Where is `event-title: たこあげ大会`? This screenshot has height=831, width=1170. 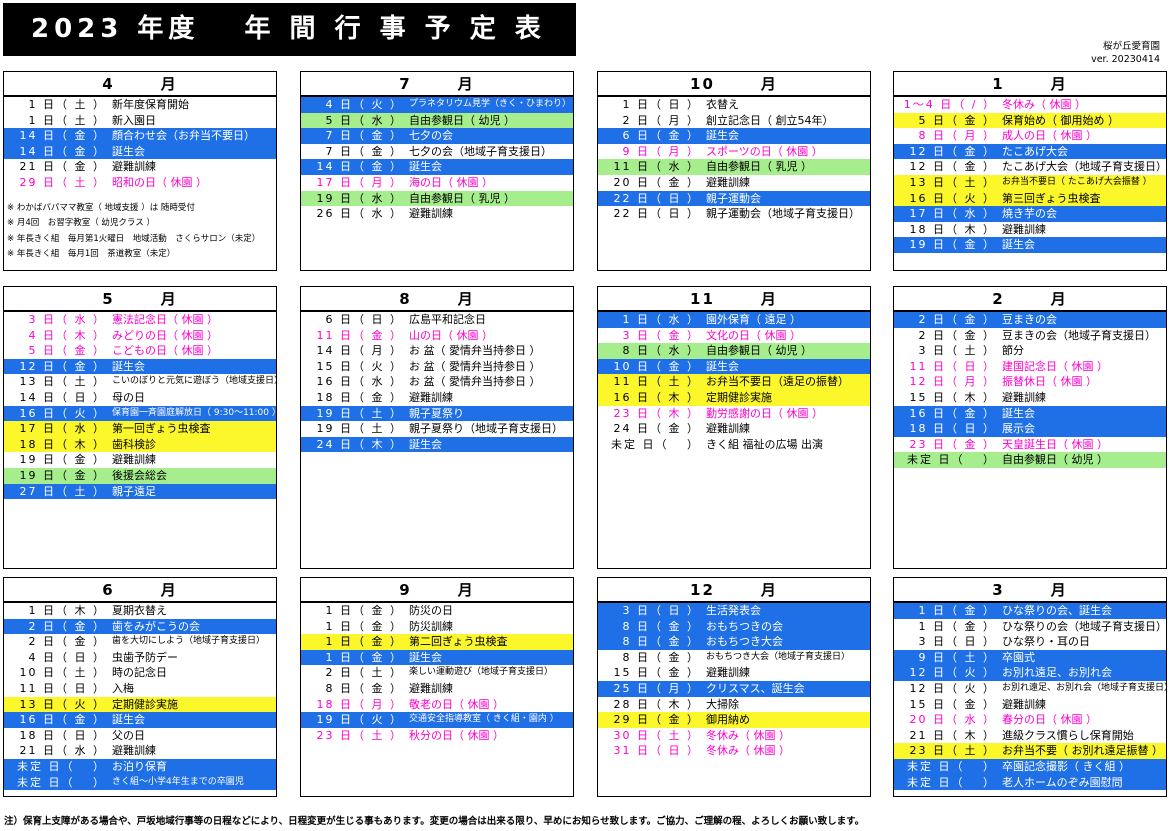 event-title: たこあげ大会 is located at coordinates (1035, 151).